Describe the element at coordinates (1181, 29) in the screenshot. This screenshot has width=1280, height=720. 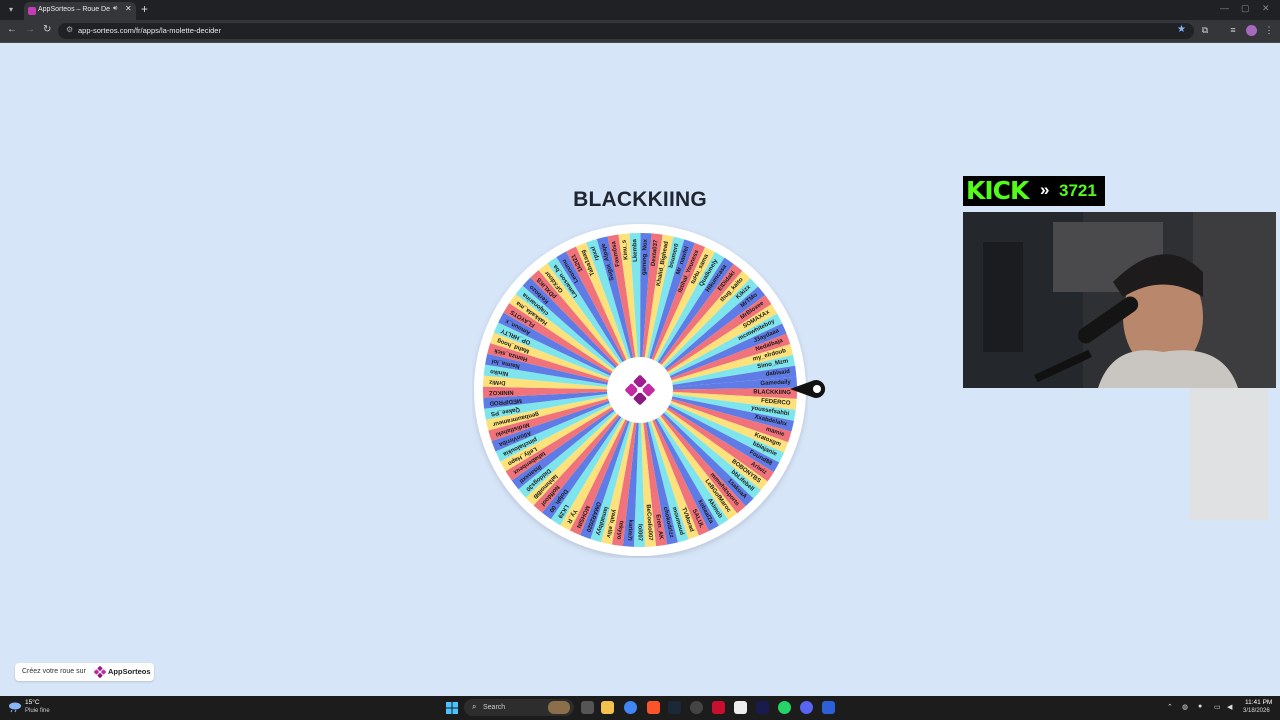
I see `bookmark-star-icon: ★` at that location.